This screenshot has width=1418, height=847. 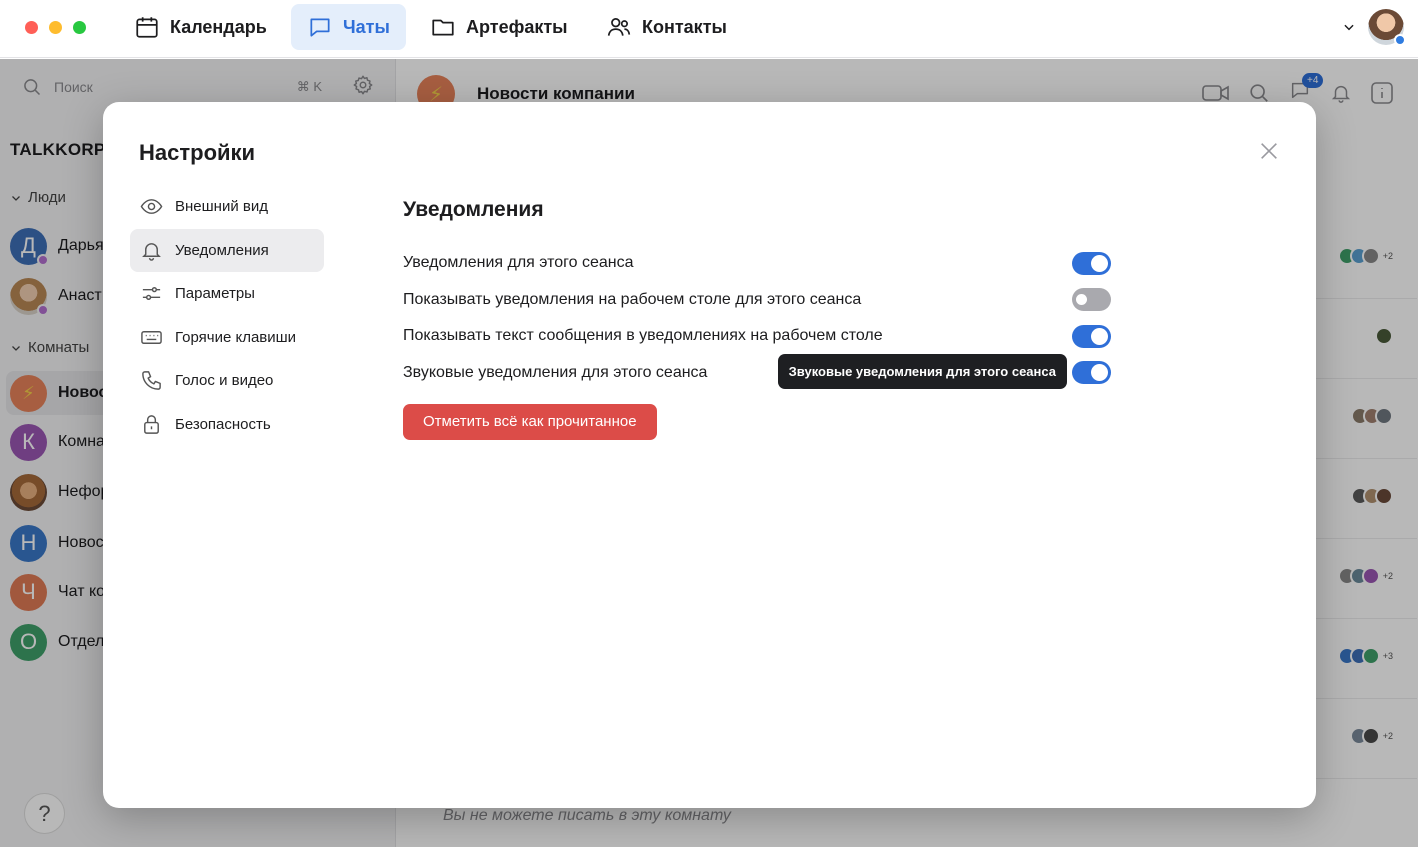 What do you see at coordinates (147, 27) in the screenshot?
I see `calendar-icon` at bounding box center [147, 27].